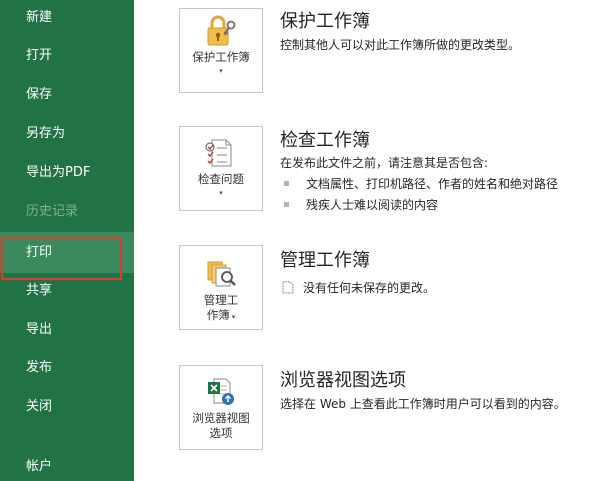 This screenshot has height=481, width=596. What do you see at coordinates (369, 288) in the screenshot?
I see `manage-workbook-desc: 没有任何未保存的更改。` at bounding box center [369, 288].